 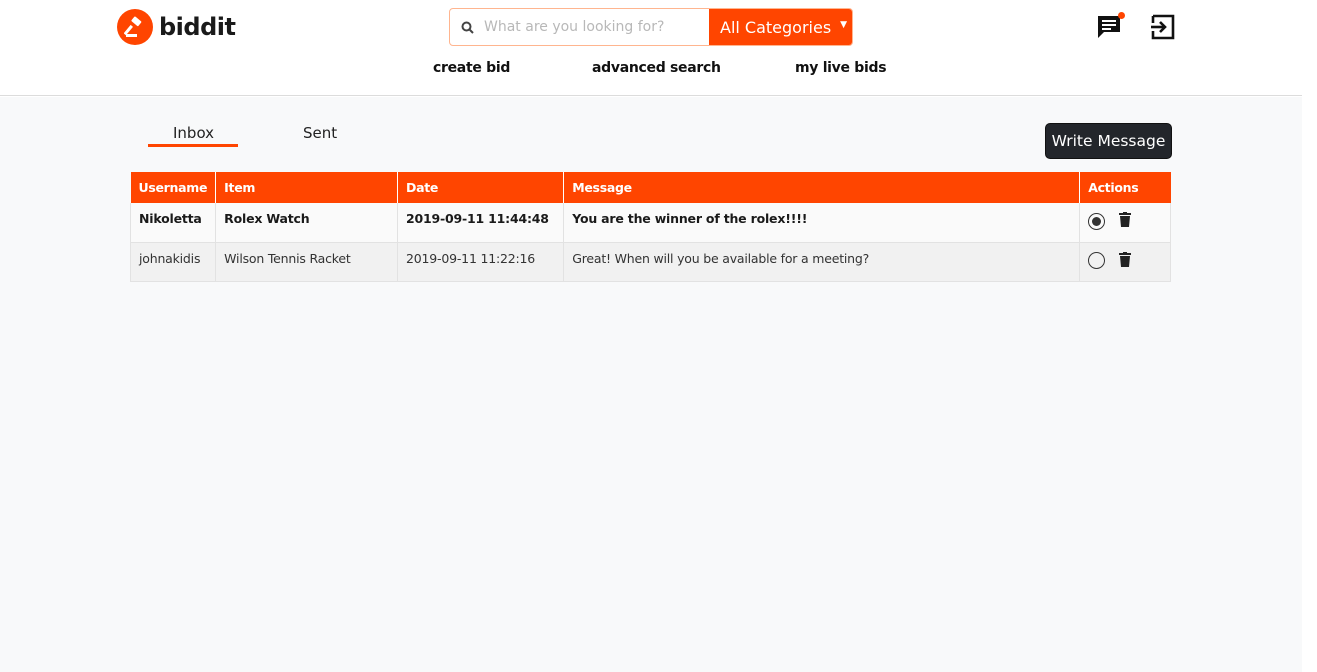 I want to click on message-icon, so click(x=1110, y=26).